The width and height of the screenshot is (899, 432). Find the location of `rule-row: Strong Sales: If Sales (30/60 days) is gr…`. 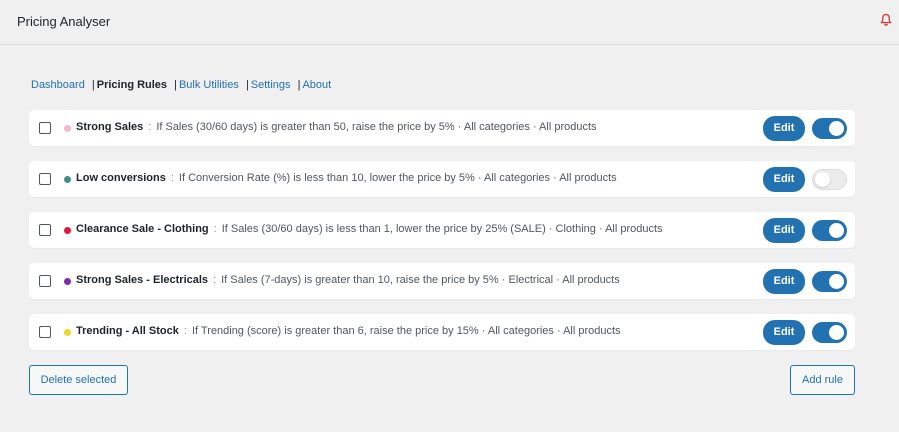

rule-row: Strong Sales: If Sales (30/60 days) is gr… is located at coordinates (442, 128).